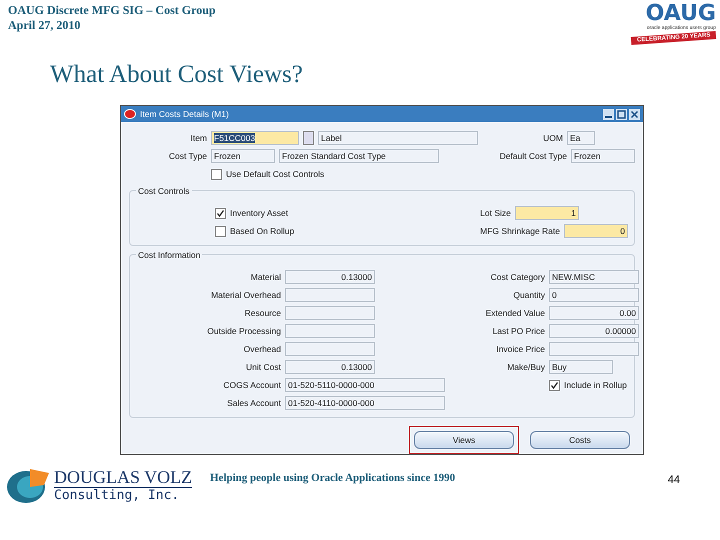 This screenshot has height=540, width=720. What do you see at coordinates (259, 213) in the screenshot?
I see `checkbox-label: Inventory Asset` at bounding box center [259, 213].